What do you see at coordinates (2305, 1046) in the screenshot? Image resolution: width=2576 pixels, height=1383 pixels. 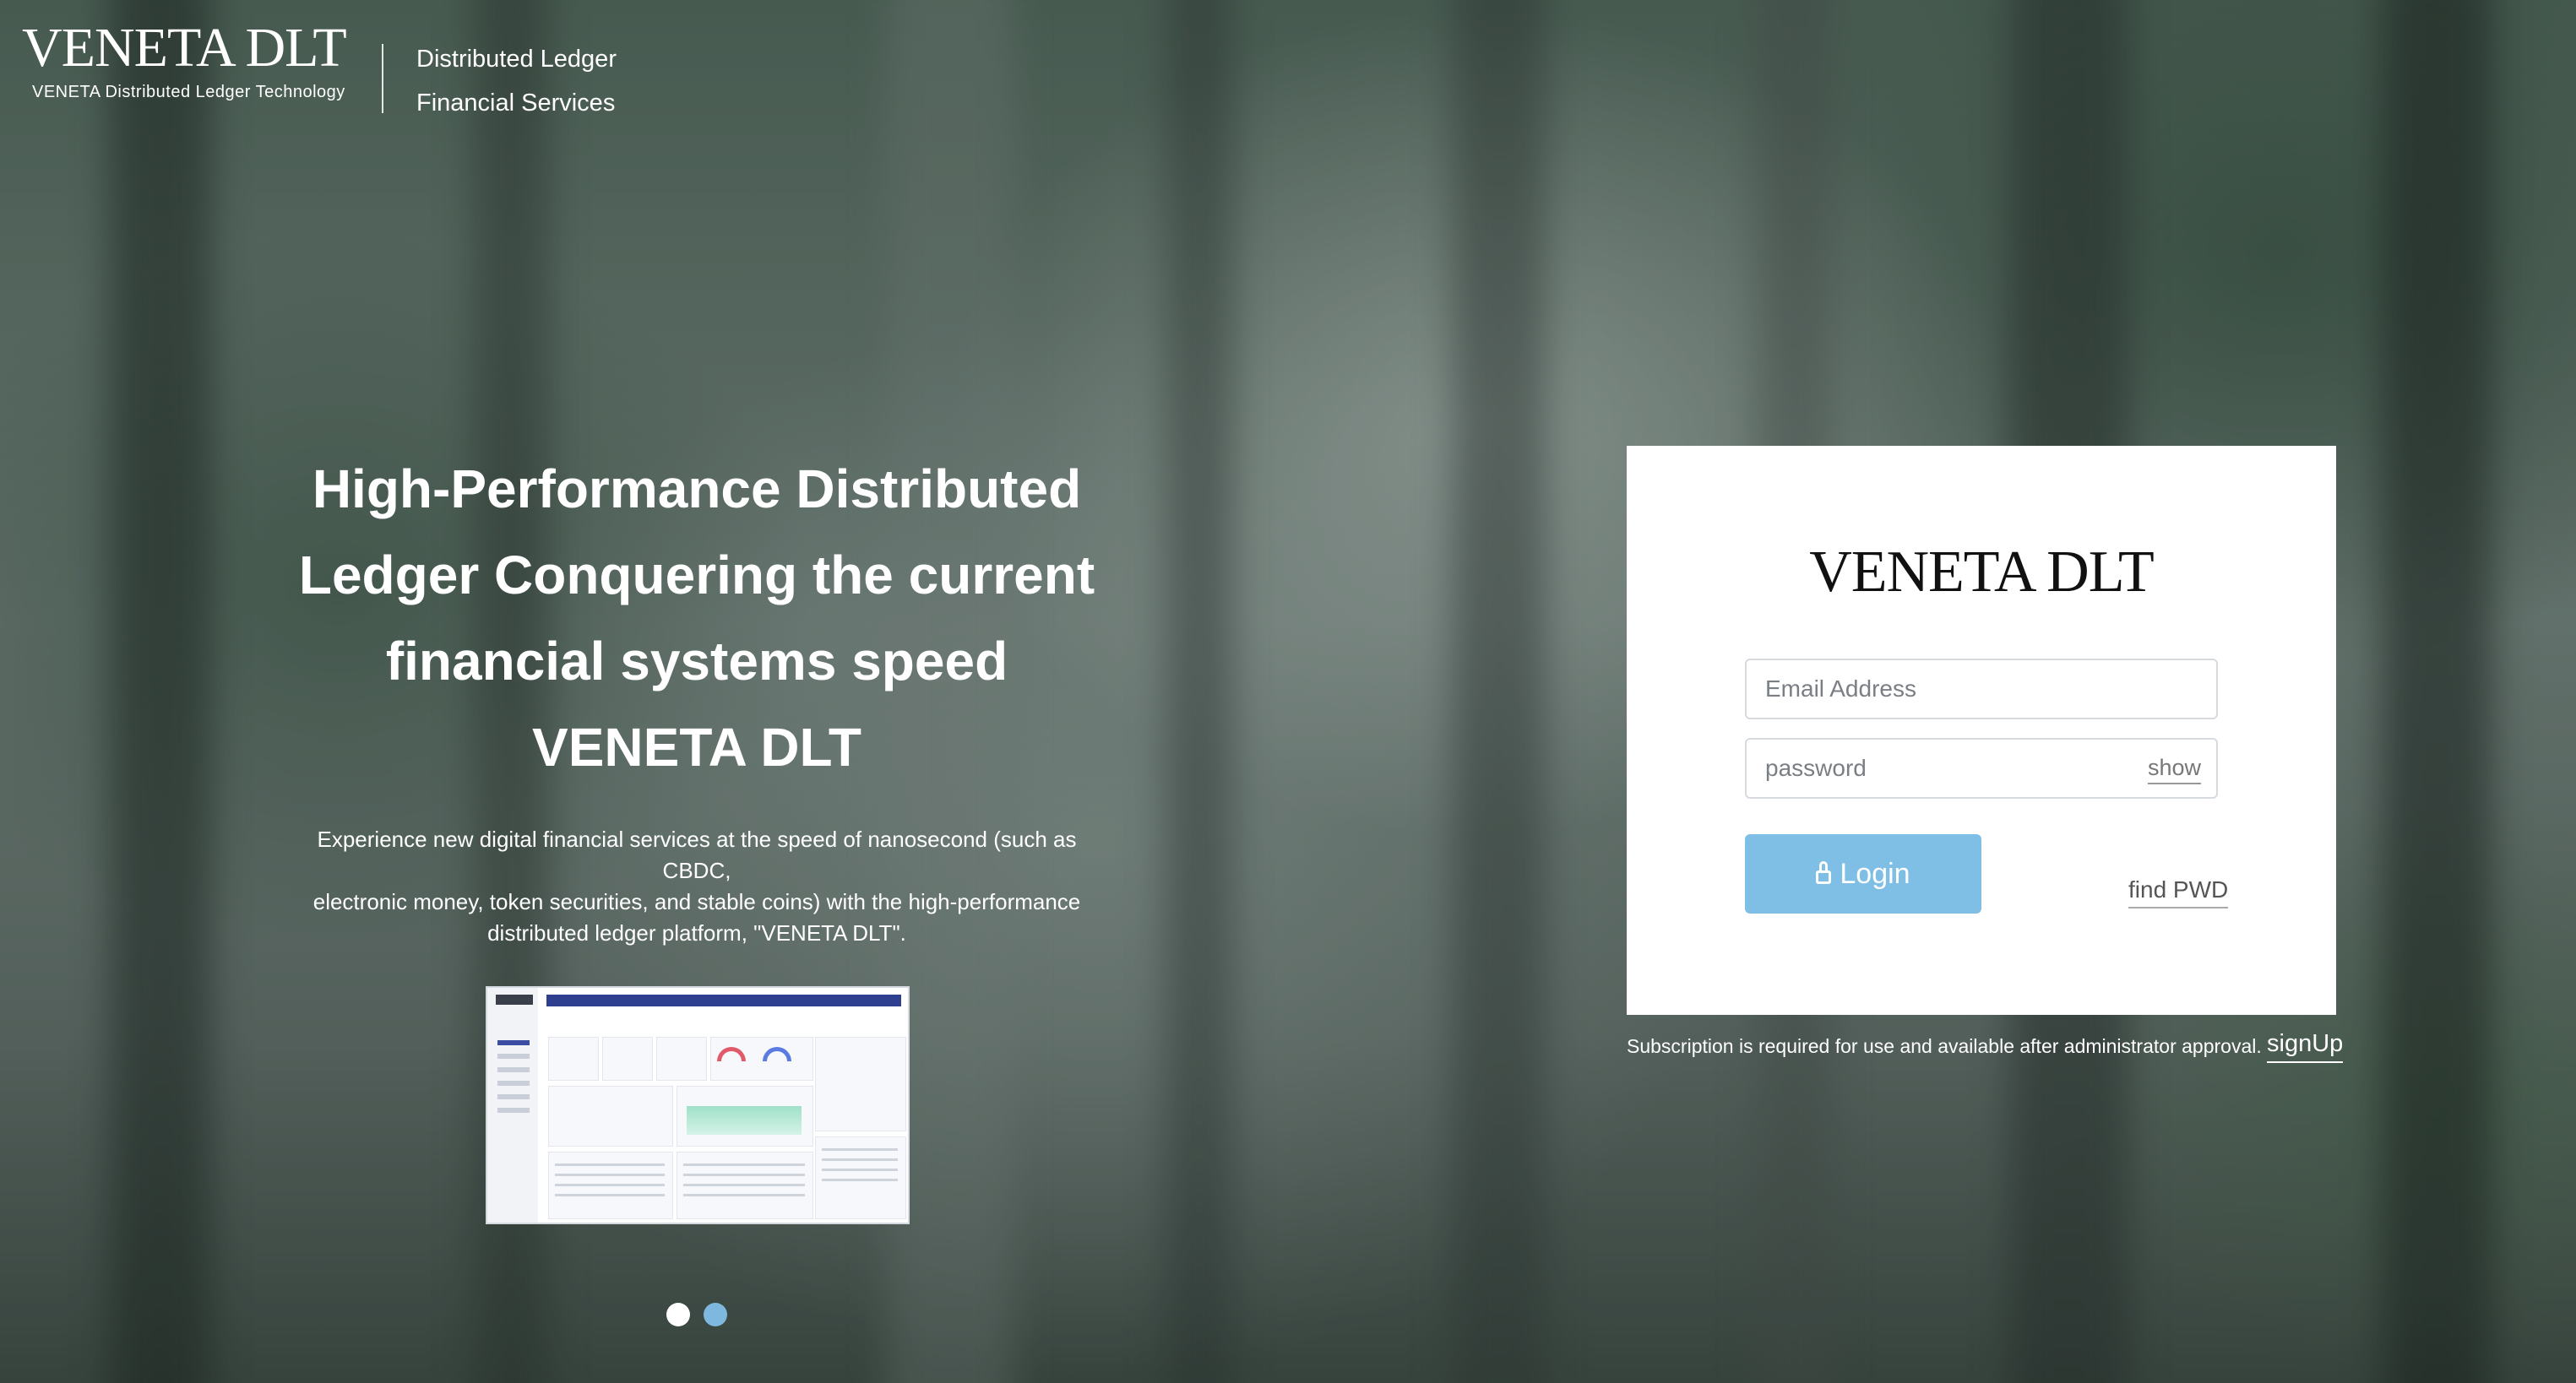 I see `signup-link: signUp` at bounding box center [2305, 1046].